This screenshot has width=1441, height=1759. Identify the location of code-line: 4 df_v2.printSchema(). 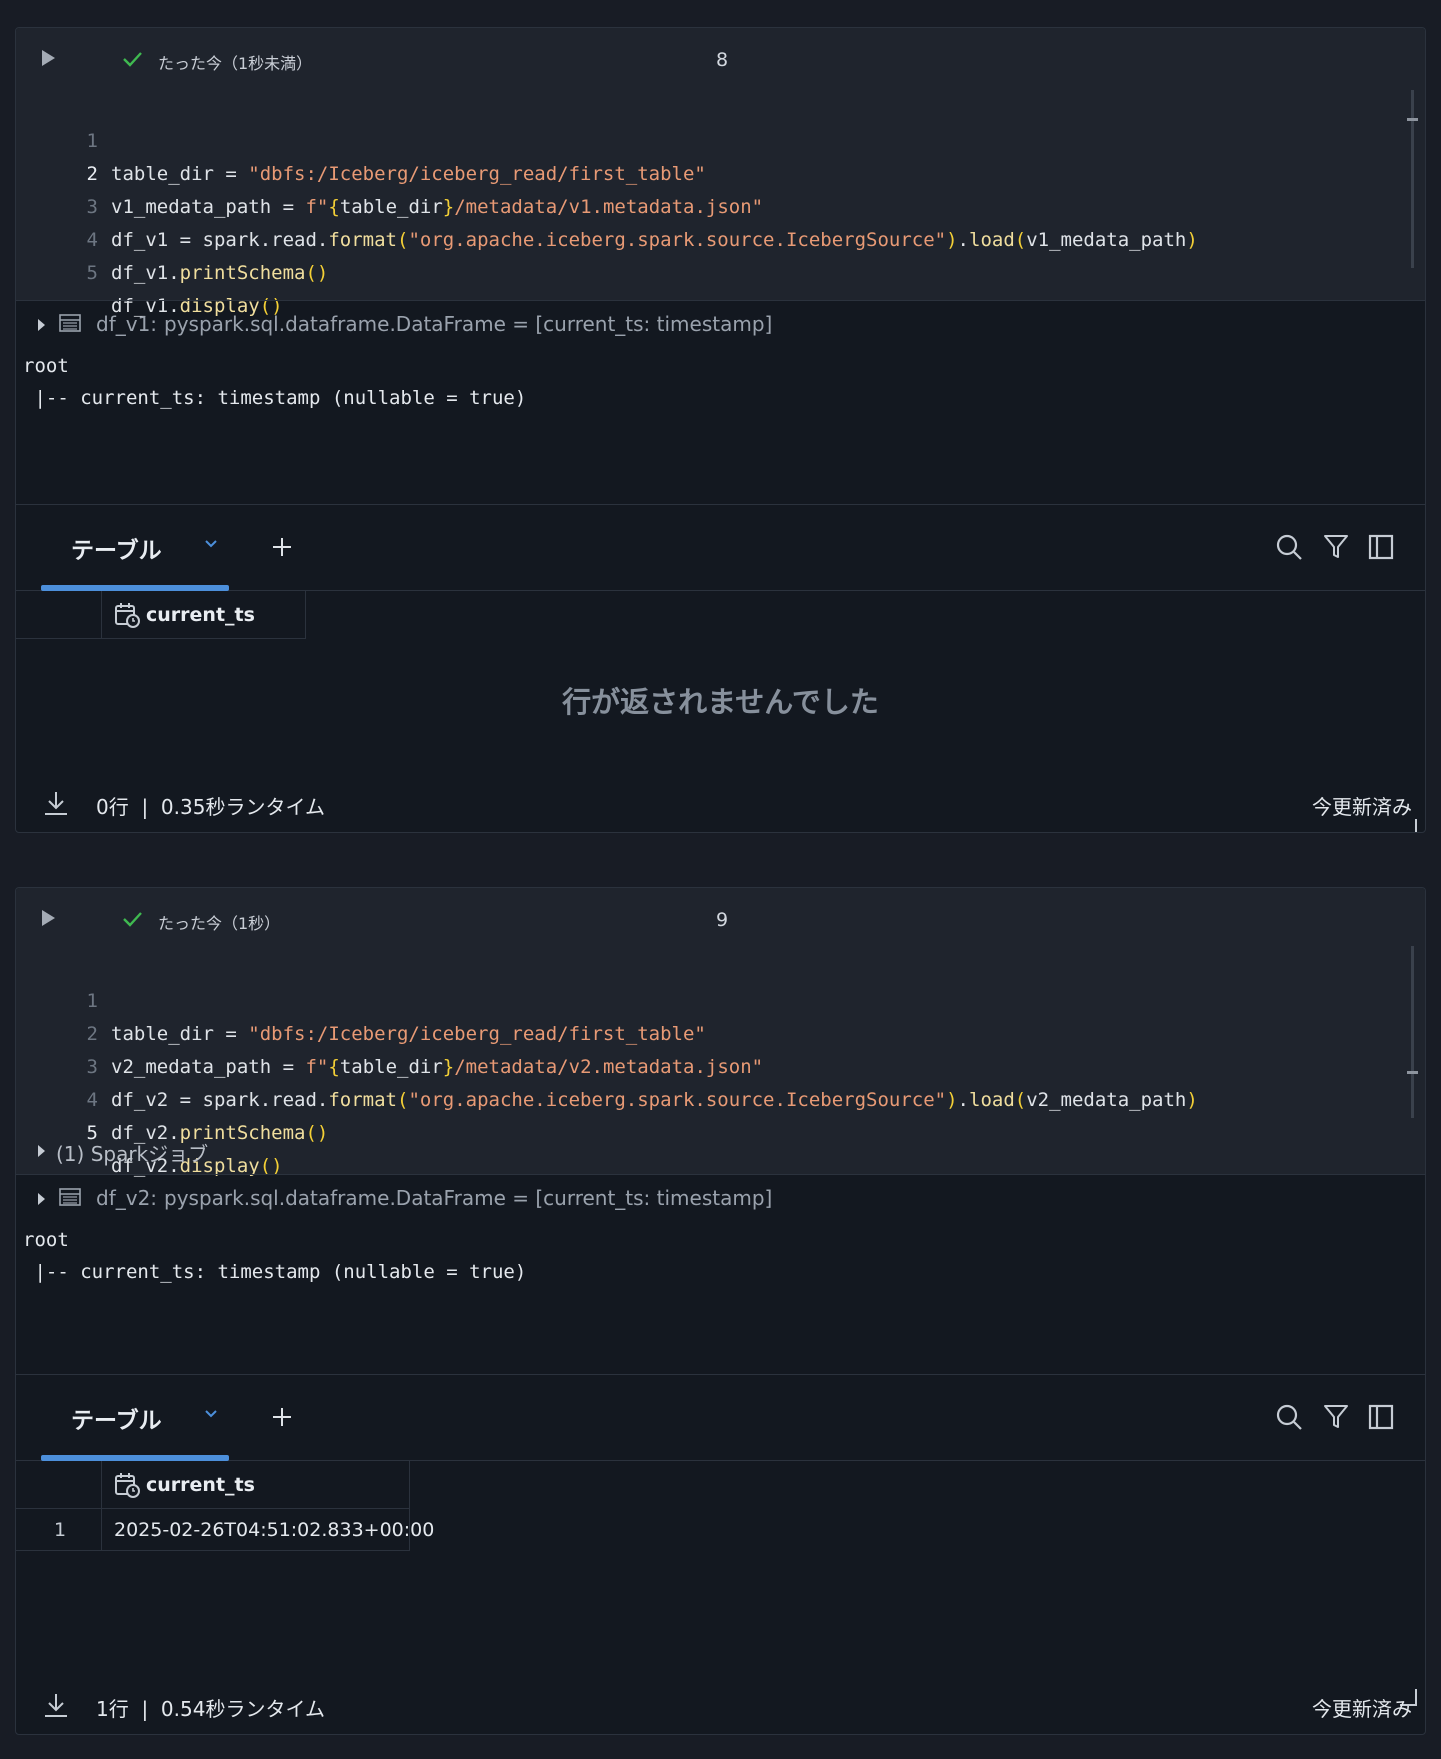
(720, 1097).